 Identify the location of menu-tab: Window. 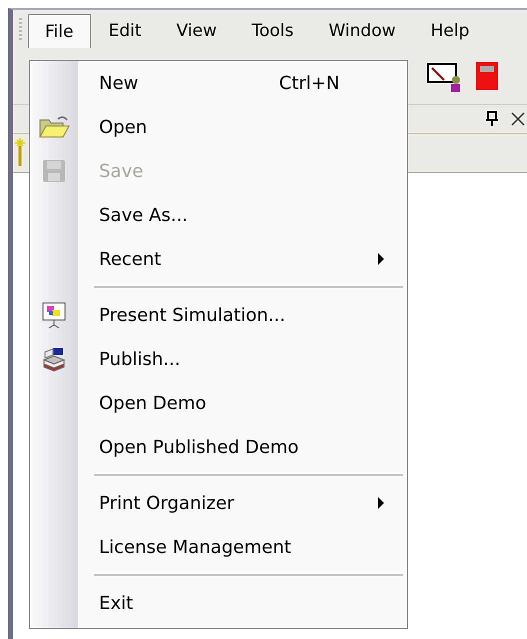
(363, 31).